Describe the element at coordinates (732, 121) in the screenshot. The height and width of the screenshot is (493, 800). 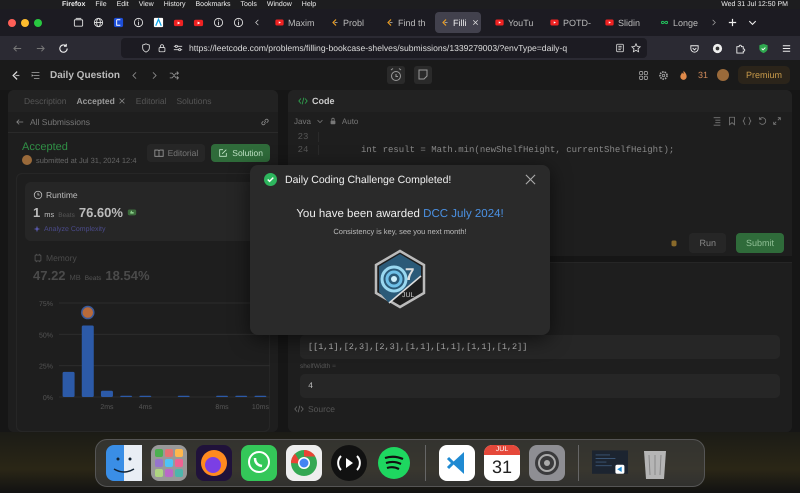
I see `bookmark-icon` at that location.